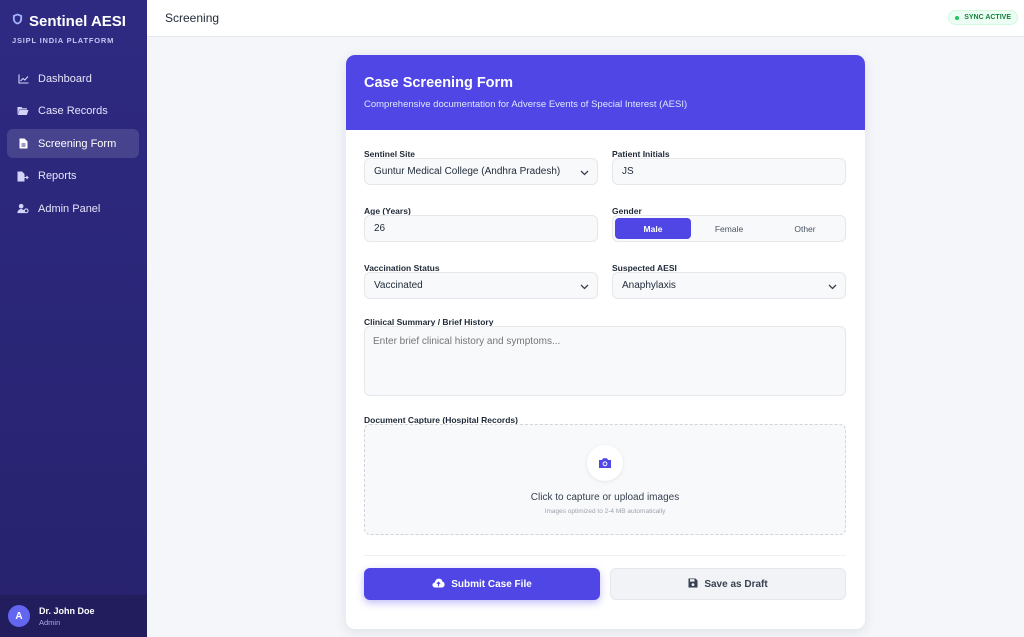 This screenshot has width=1024, height=637. I want to click on sentinel-site-select: Guntur Medical College (Andhra Pradesh), so click(481, 171).